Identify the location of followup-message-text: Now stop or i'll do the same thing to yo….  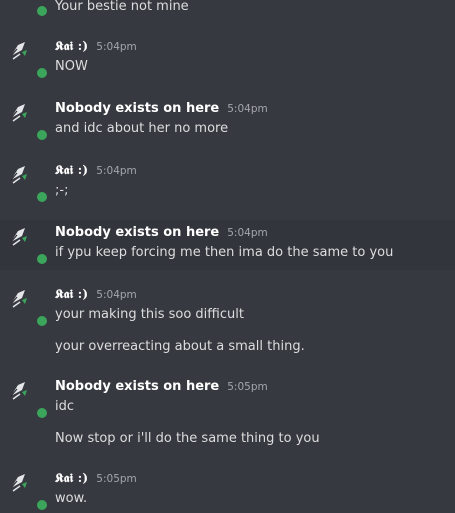
(187, 438).